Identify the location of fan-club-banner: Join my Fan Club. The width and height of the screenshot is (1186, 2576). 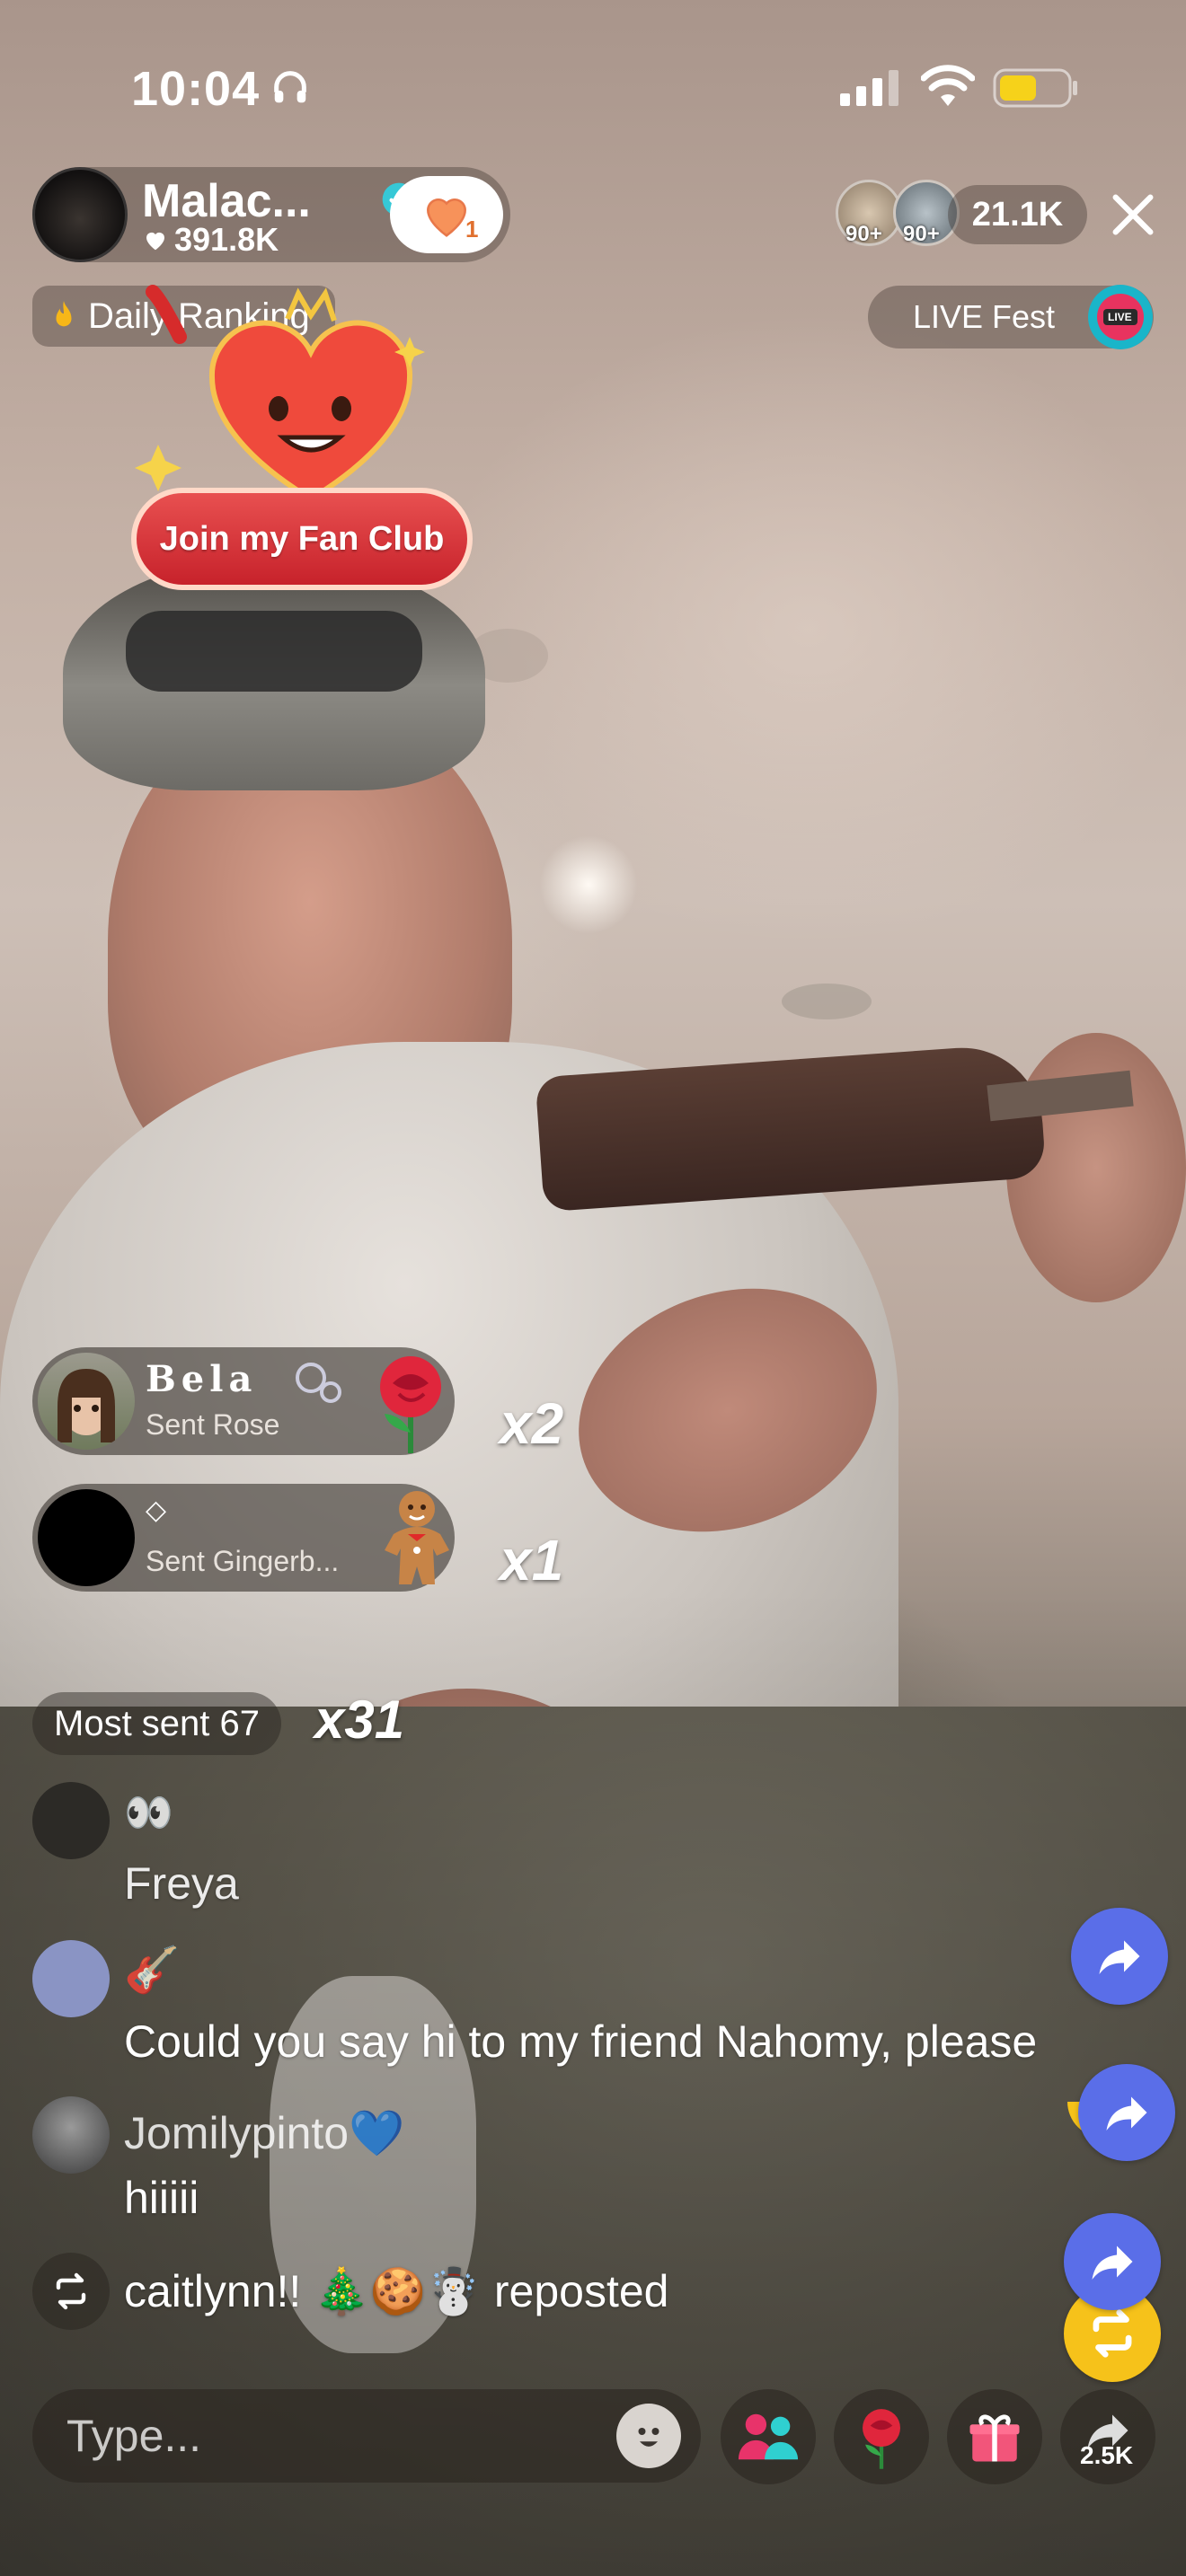
(302, 539).